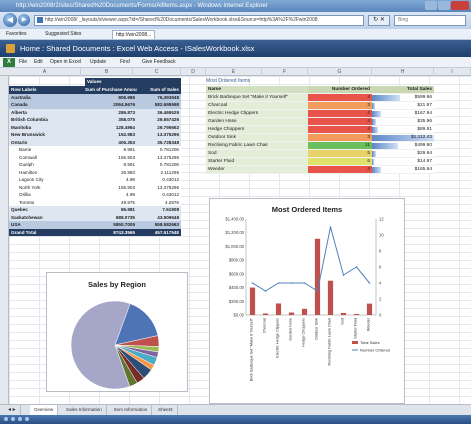  What do you see at coordinates (320, 138) in the screenshot?
I see `ordered-item-row: Outdoor Sink 3 $1,112.43` at bounding box center [320, 138].